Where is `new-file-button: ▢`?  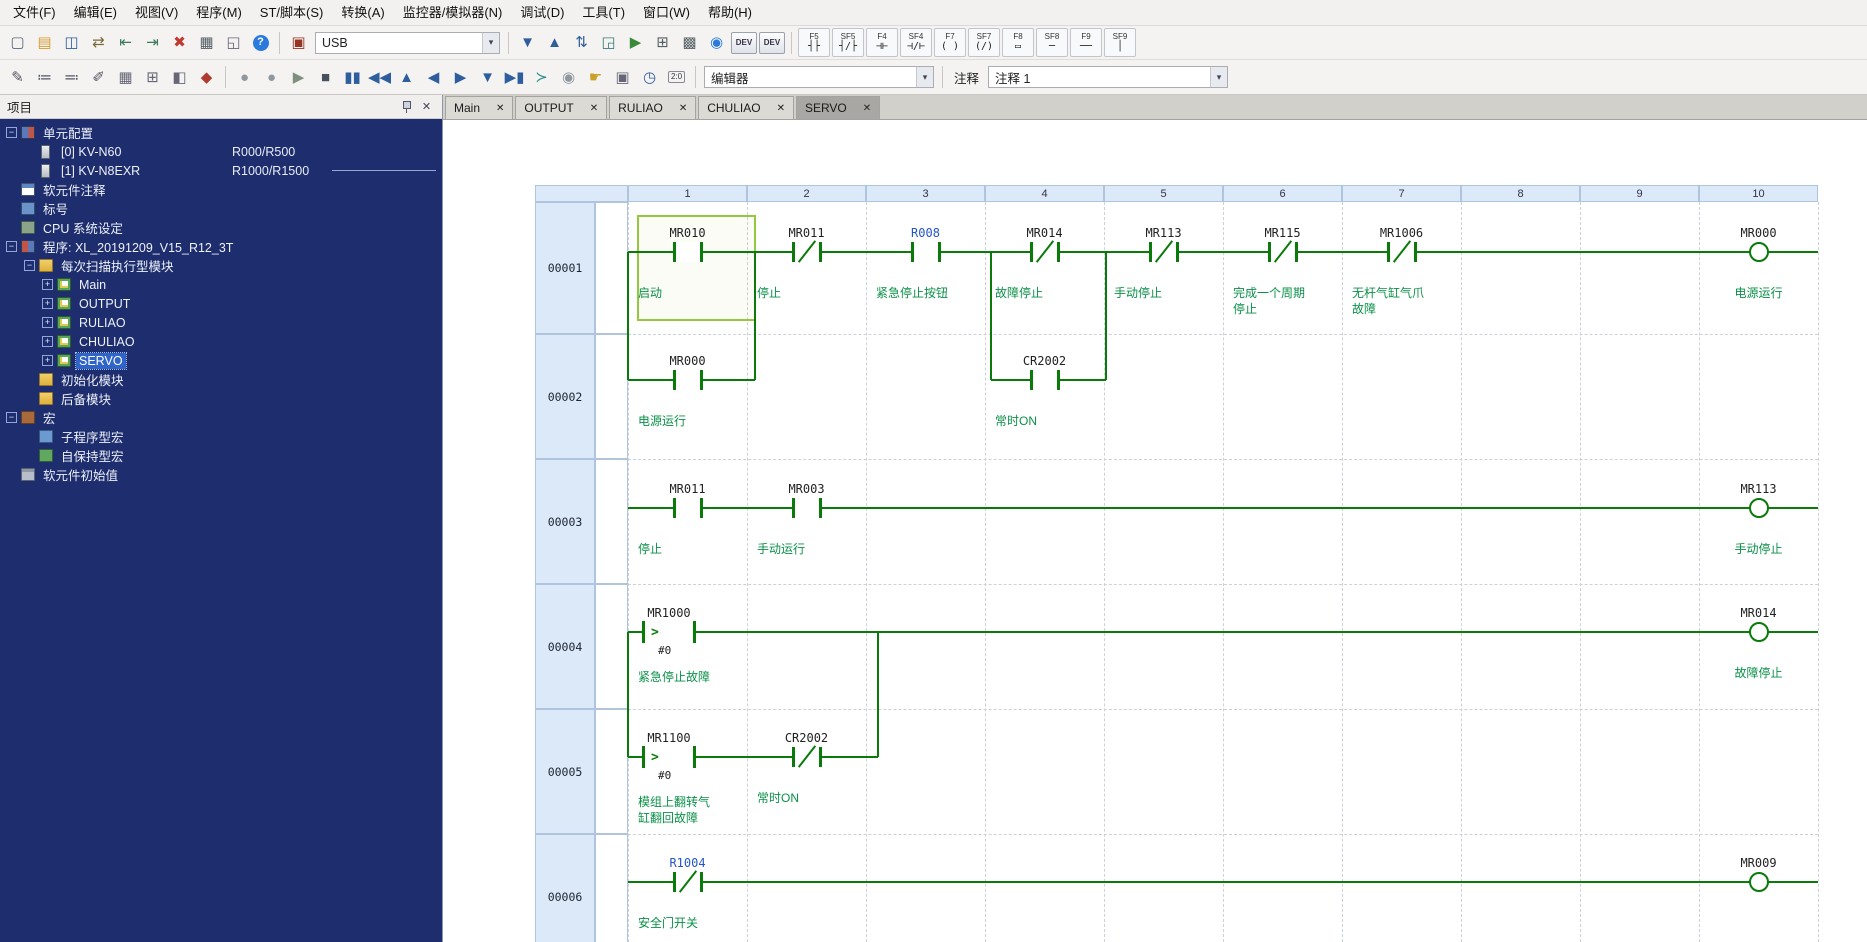
new-file-button: ▢ is located at coordinates (17, 42).